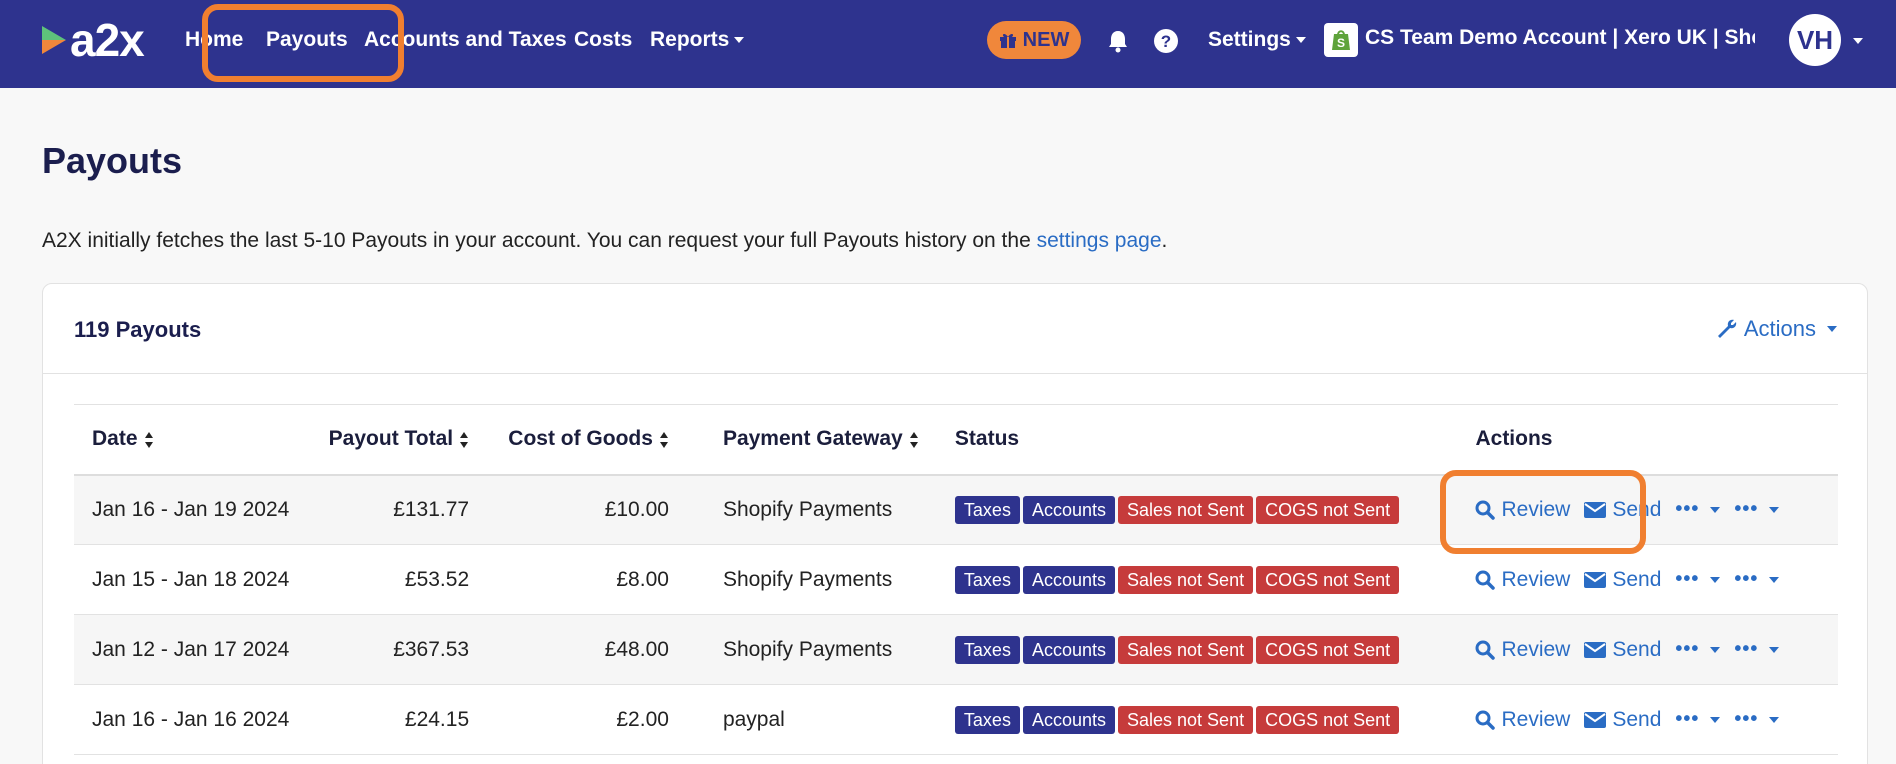 The width and height of the screenshot is (1896, 764). I want to click on header-date: Date, so click(190, 440).